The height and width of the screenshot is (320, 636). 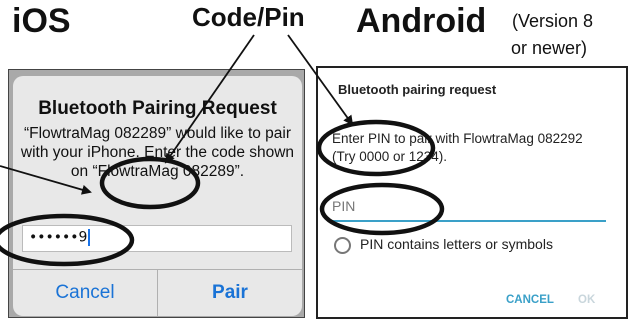 What do you see at coordinates (67, 240) in the screenshot?
I see `ios-input-highlight-ellipse` at bounding box center [67, 240].